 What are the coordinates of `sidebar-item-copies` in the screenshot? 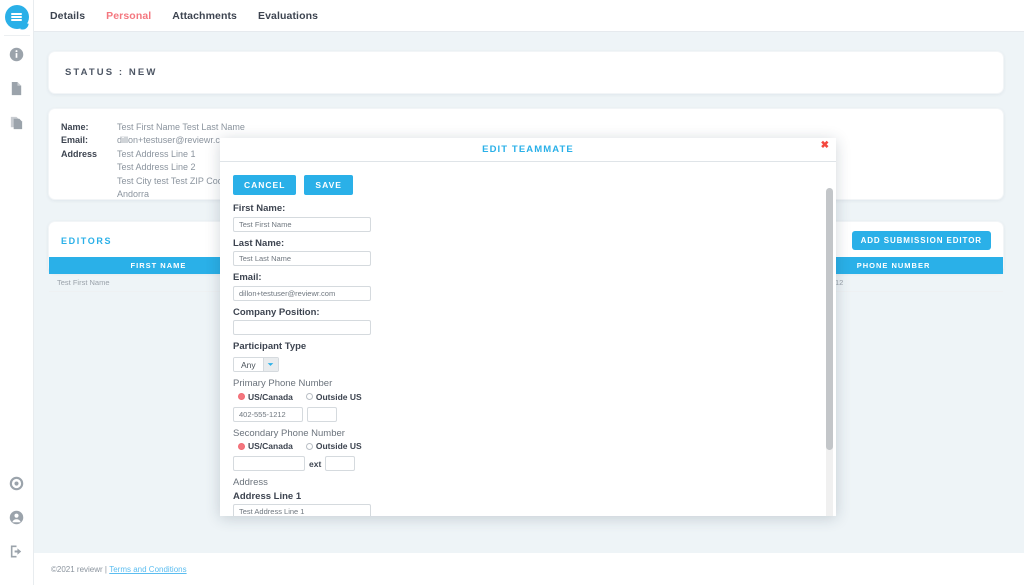 It's located at (17, 125).